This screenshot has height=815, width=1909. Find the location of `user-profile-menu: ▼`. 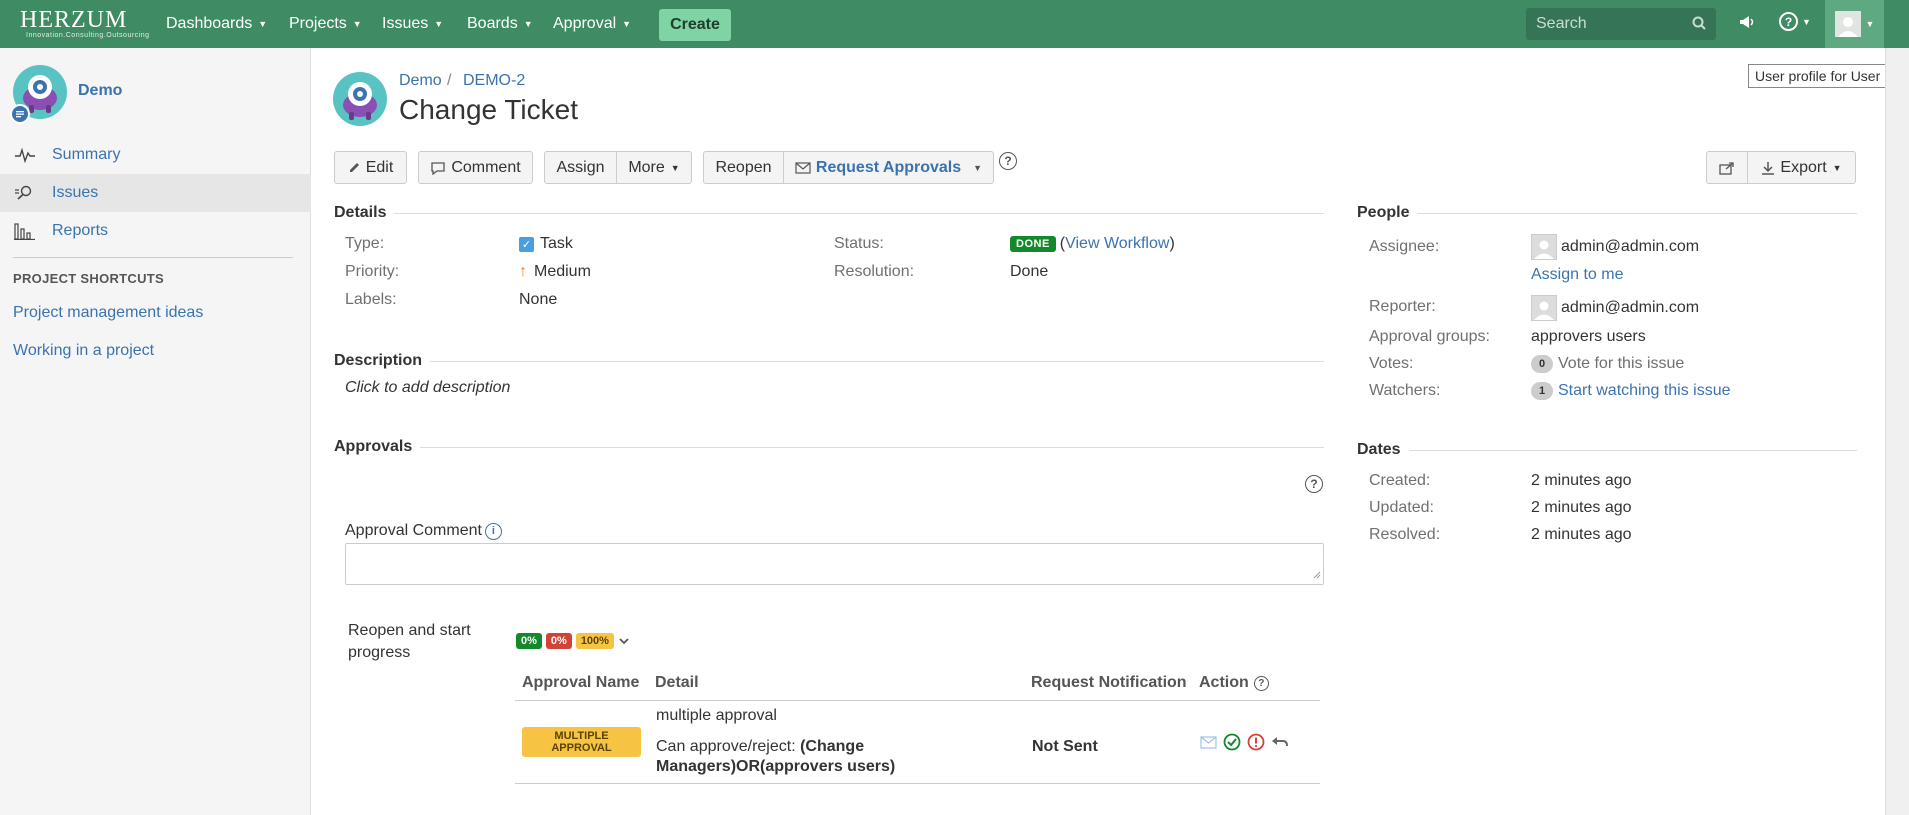

user-profile-menu: ▼ is located at coordinates (1854, 24).